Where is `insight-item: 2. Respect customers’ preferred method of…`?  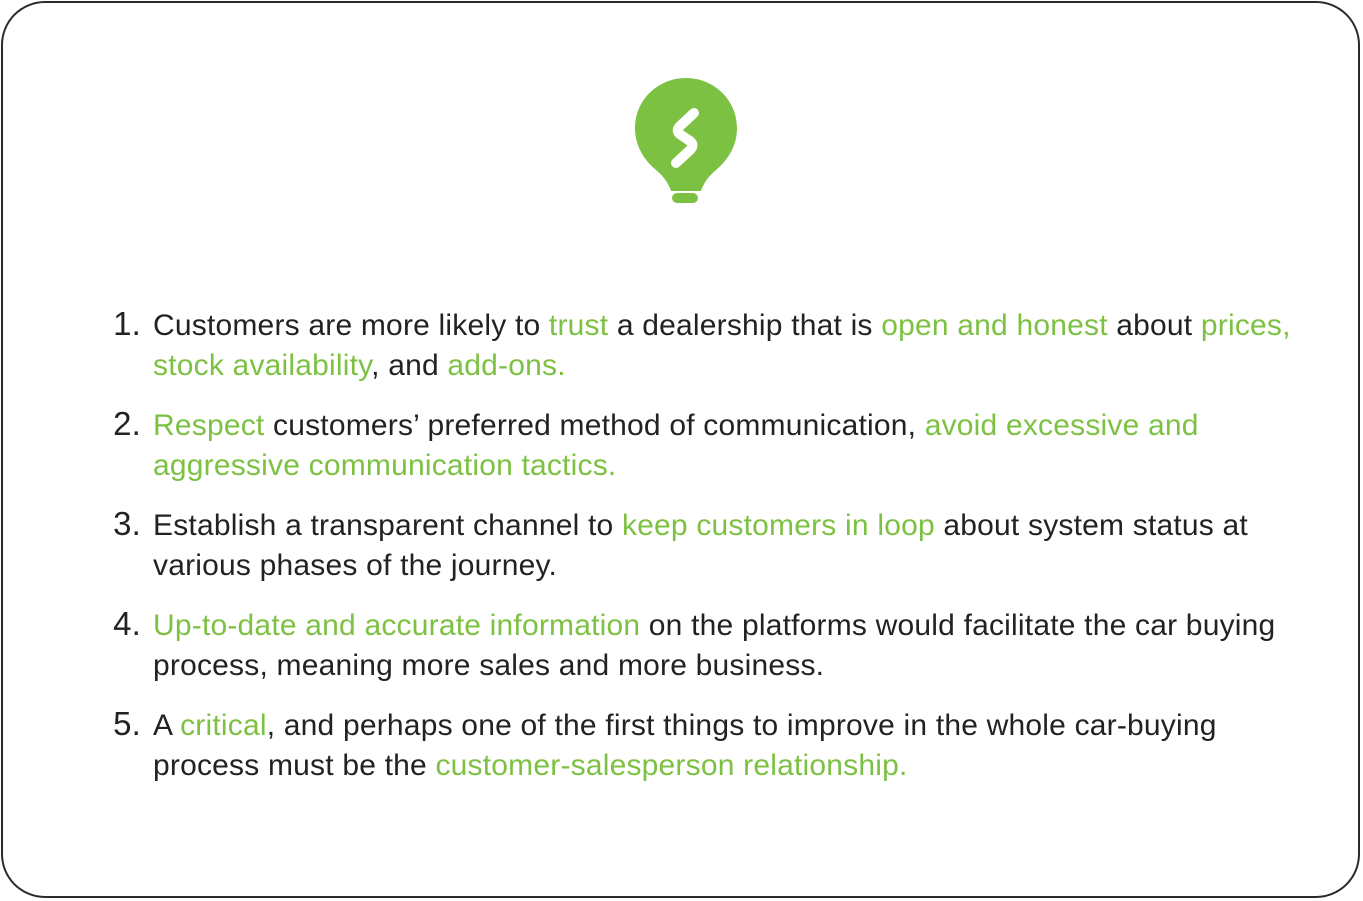
insight-item: 2. Respect customers’ preferred method of… is located at coordinates (703, 445).